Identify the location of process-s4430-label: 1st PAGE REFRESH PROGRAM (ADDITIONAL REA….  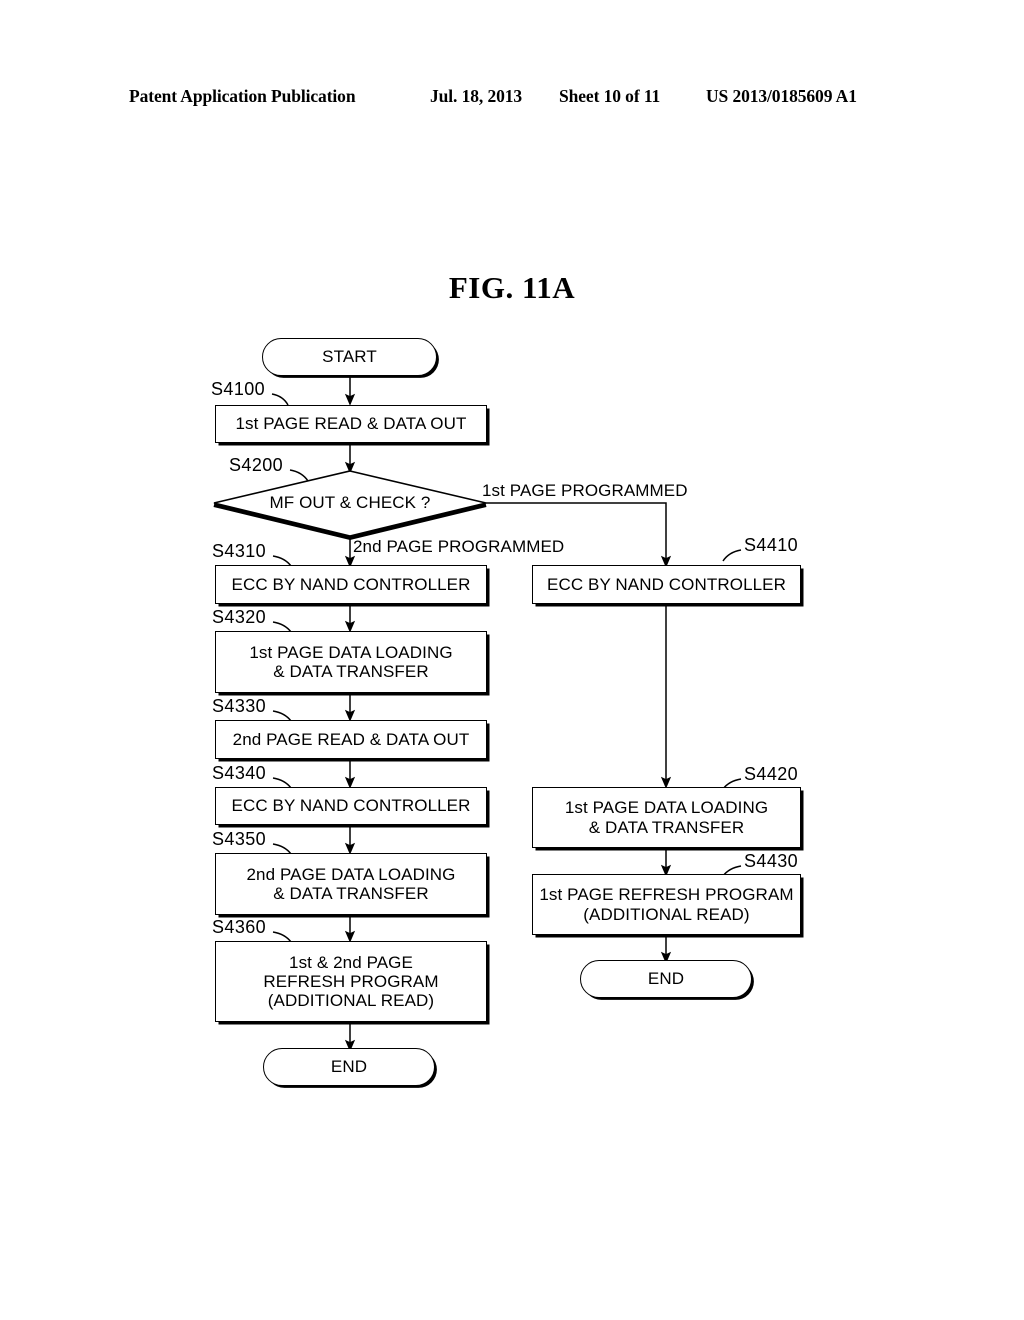
(666, 904).